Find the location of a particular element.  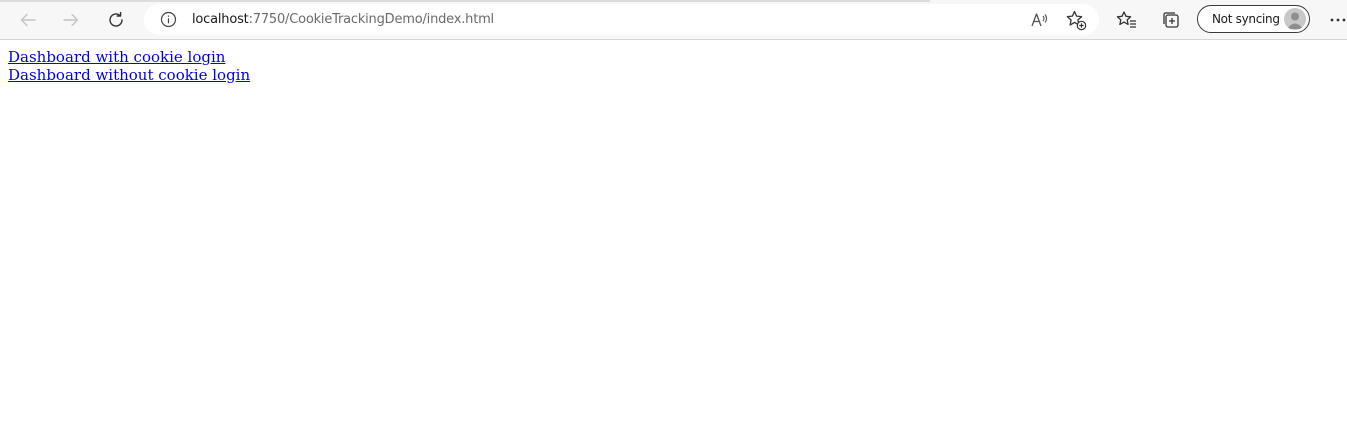

add-favorite-icon is located at coordinates (1076, 20).